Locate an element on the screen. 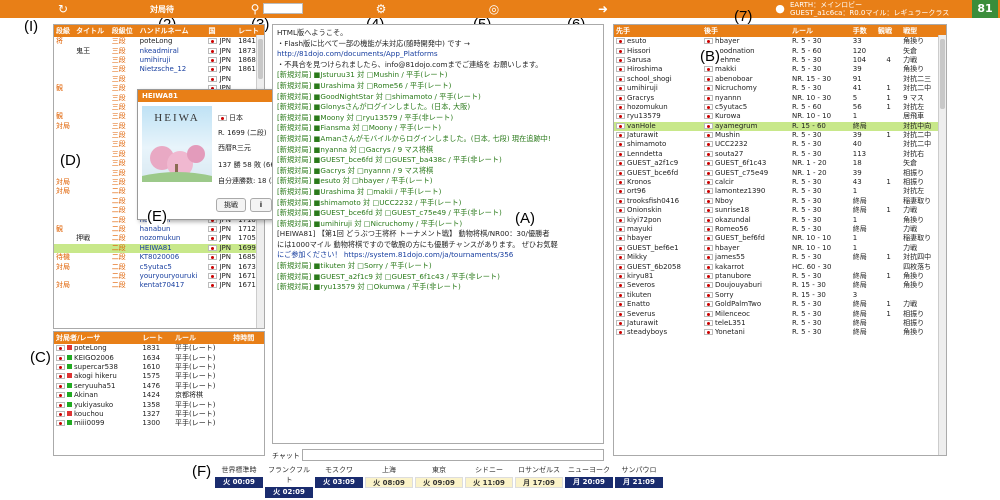 The width and height of the screenshot is (1000, 500). game-row: shimamoto UCC2232 R. 5 - 30 40 対抗二中 is located at coordinates (780, 144).